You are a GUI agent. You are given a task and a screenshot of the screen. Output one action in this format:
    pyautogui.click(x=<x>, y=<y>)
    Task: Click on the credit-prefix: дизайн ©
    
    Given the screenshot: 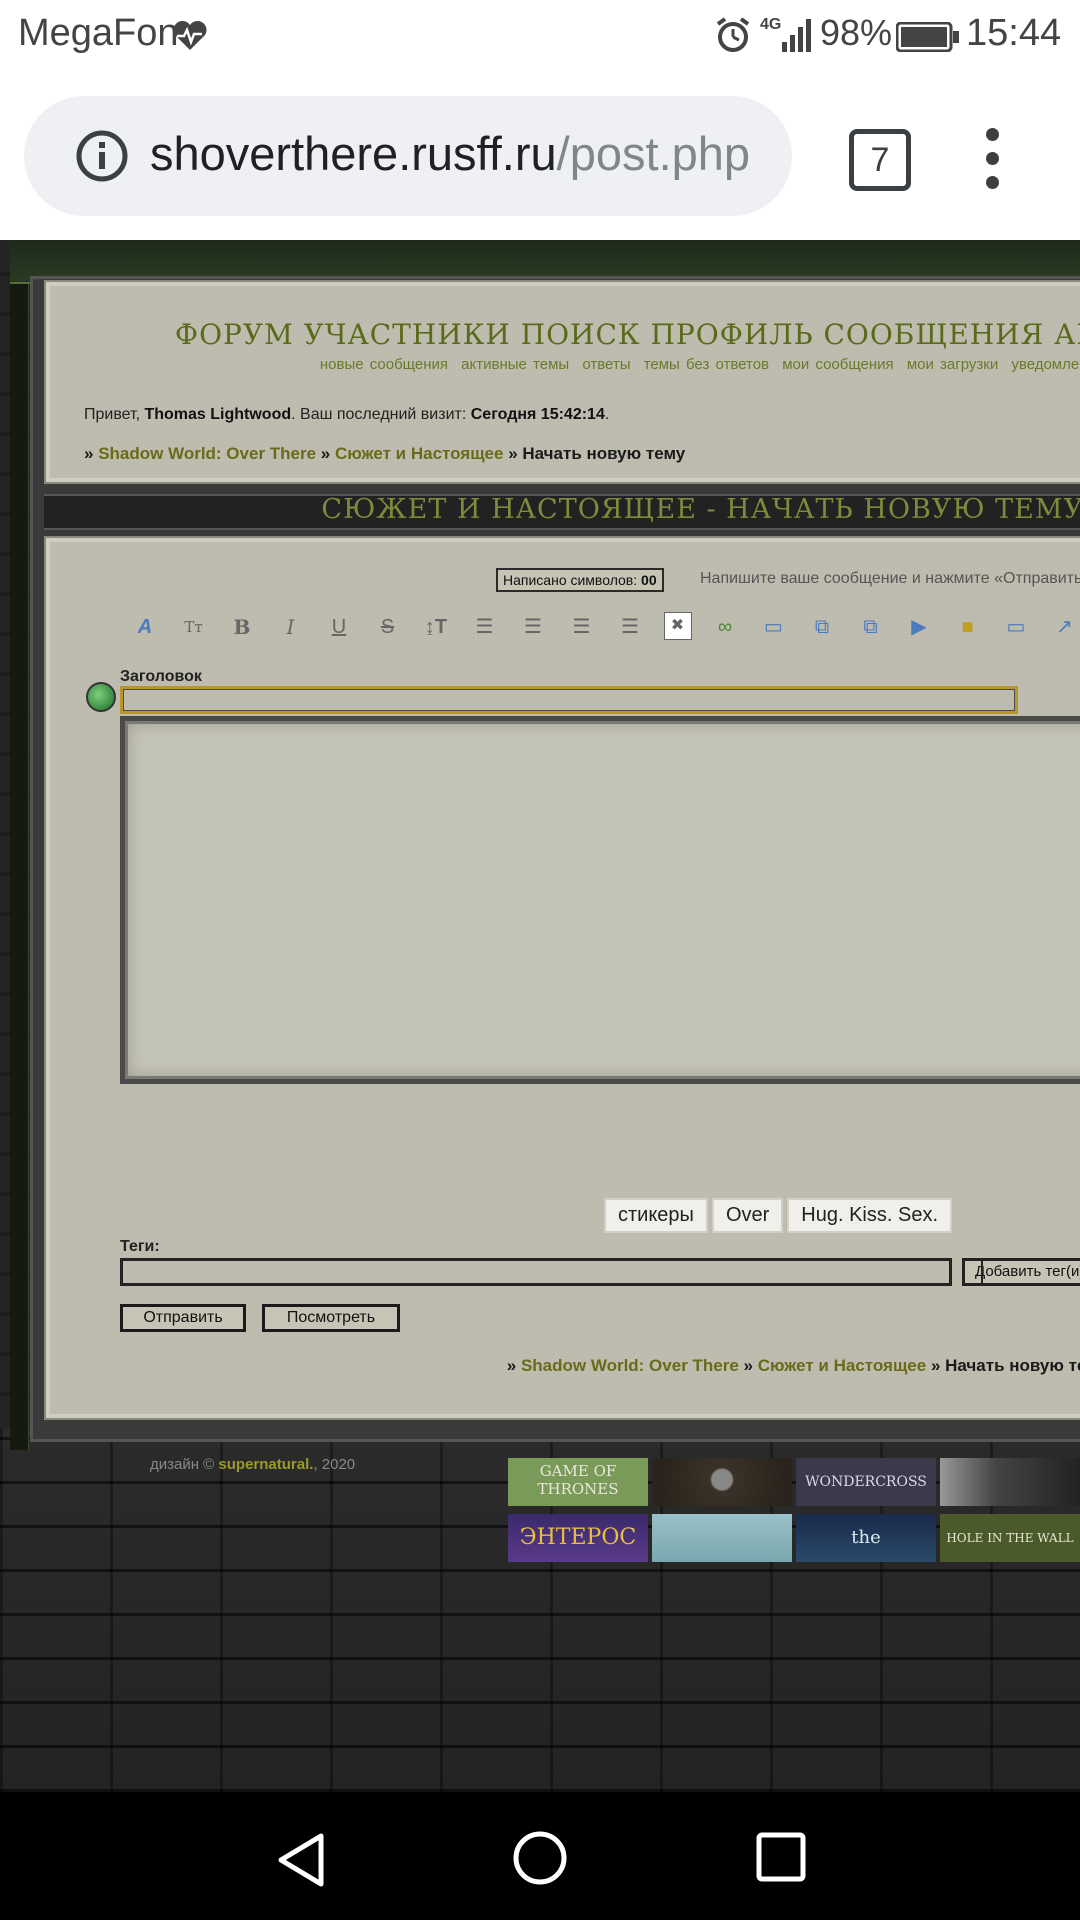 What is the action you would take?
    pyautogui.click(x=184, y=1464)
    